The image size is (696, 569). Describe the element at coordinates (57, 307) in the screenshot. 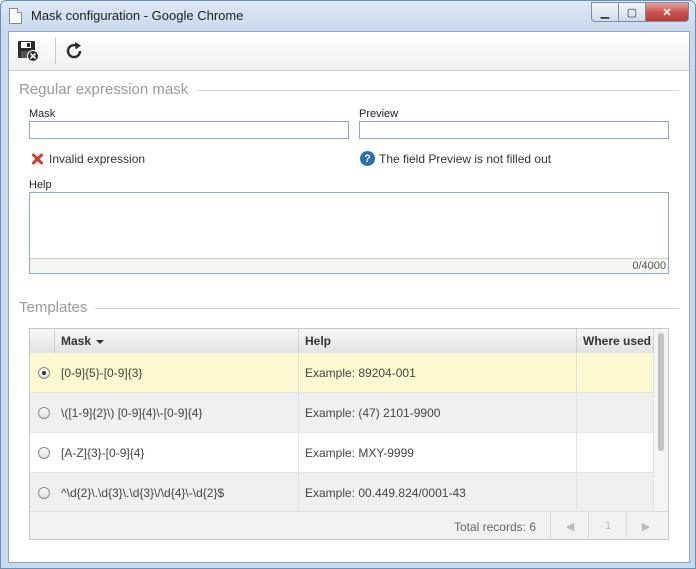

I see `templates-section-title: Templates` at that location.